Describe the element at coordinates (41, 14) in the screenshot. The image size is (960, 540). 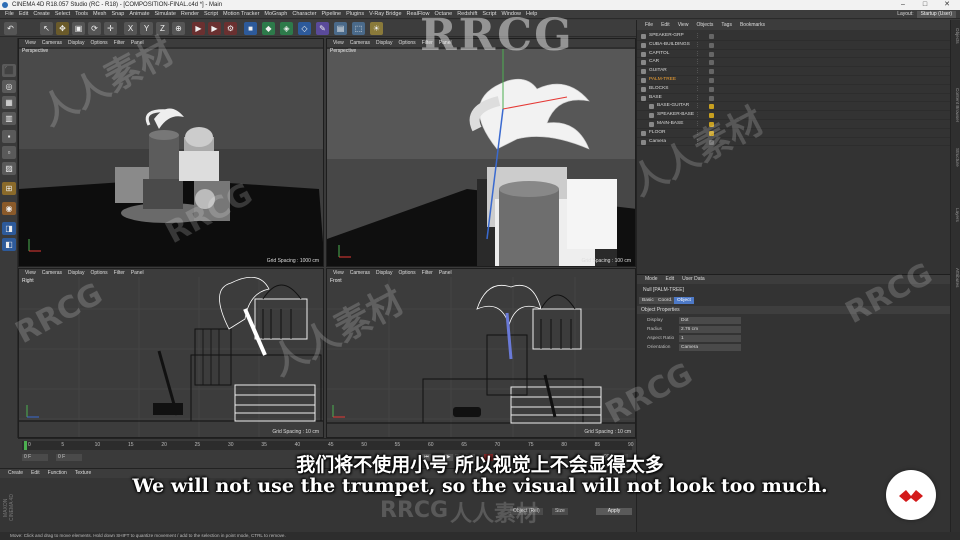
I see `menu-item-create: Create` at that location.